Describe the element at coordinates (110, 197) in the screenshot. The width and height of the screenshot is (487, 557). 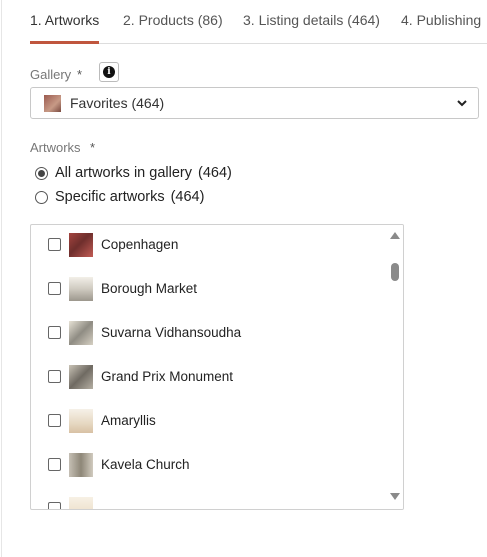
I see `radio-label: Specific artworks` at that location.